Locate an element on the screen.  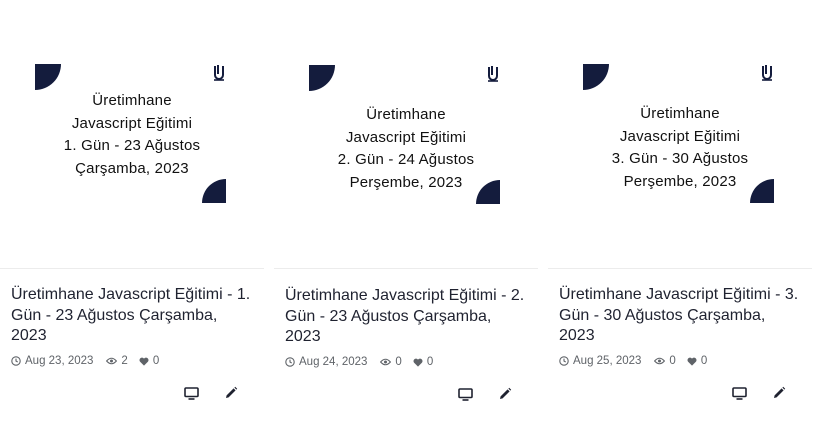
thumbnail-line: 1. Gün - 23 Ağustos is located at coordinates (132, 145).